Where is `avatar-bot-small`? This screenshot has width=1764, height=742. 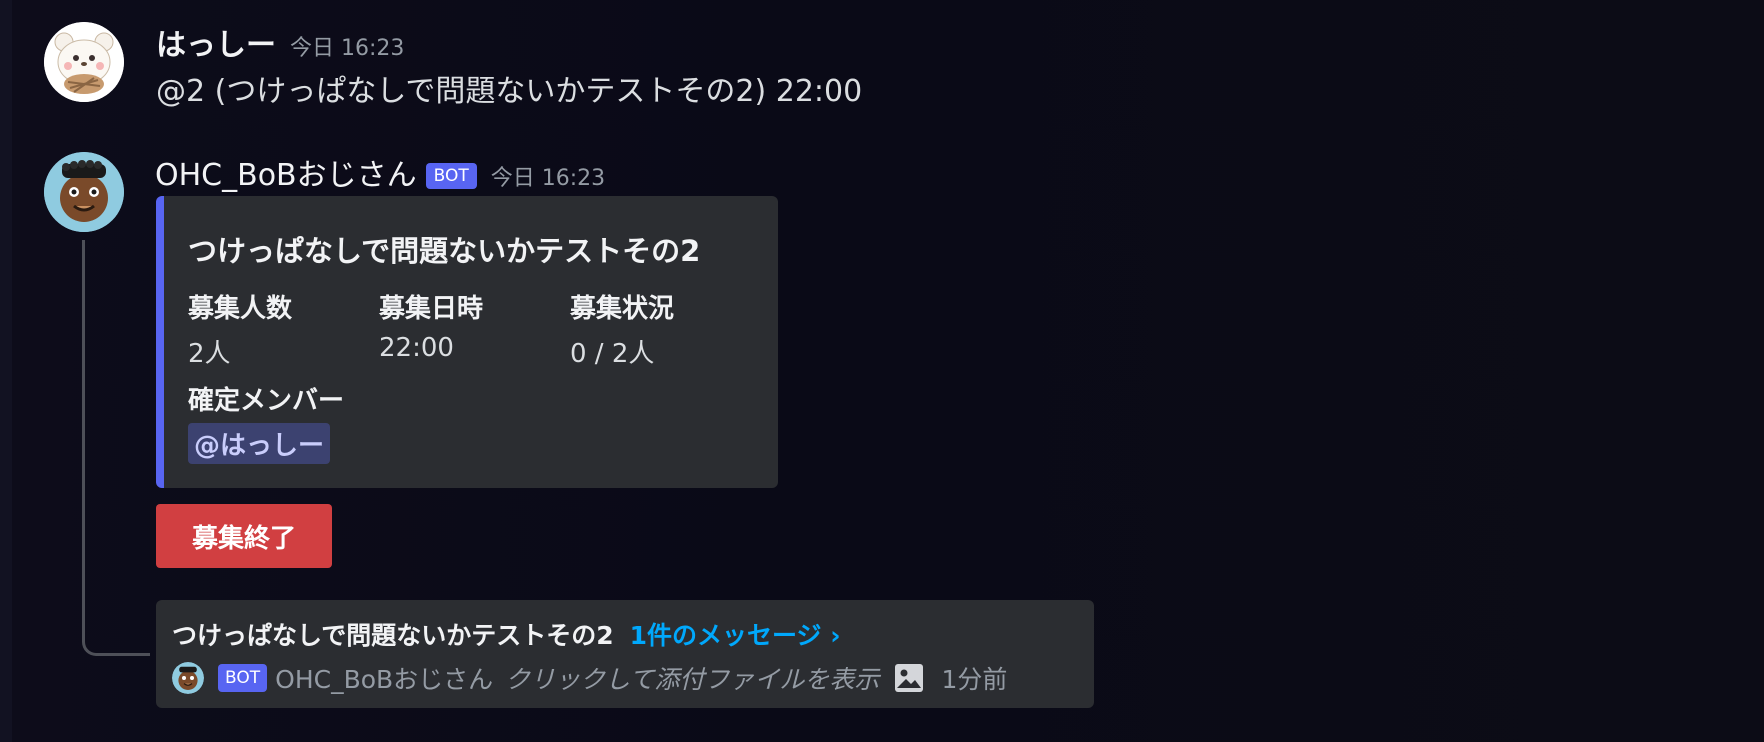
avatar-bot-small is located at coordinates (188, 678).